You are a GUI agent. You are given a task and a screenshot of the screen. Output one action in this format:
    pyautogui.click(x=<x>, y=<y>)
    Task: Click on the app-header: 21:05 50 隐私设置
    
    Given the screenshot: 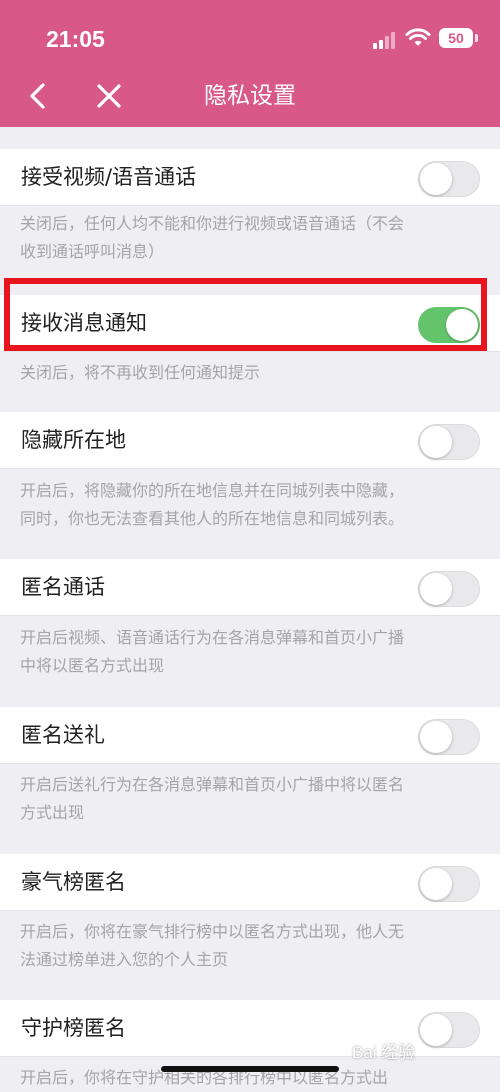 What is the action you would take?
    pyautogui.click(x=250, y=63)
    